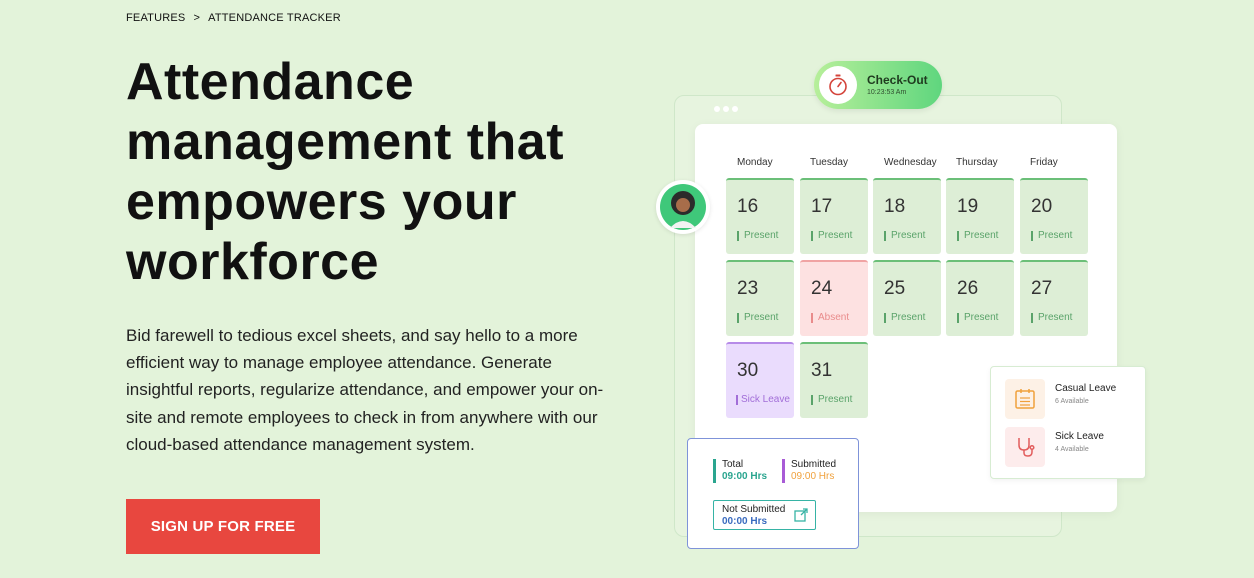  Describe the element at coordinates (1054, 216) in the screenshot. I see `calendar-day-cell: 20 Present` at that location.